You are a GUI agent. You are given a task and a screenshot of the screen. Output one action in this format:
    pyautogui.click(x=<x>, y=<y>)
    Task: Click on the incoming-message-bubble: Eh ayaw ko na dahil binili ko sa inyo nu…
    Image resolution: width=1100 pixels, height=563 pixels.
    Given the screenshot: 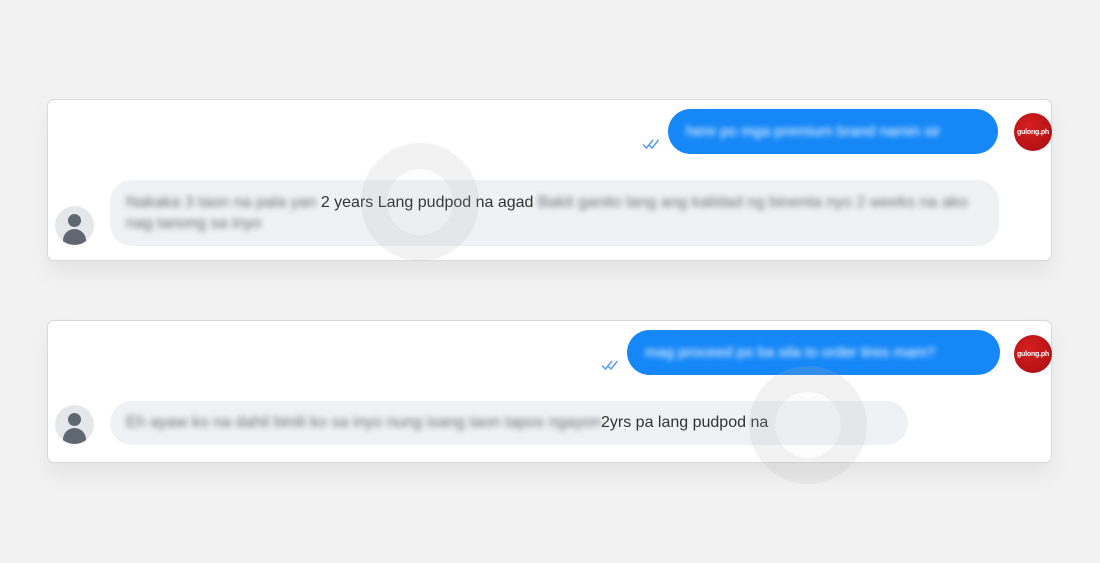 What is the action you would take?
    pyautogui.click(x=509, y=423)
    